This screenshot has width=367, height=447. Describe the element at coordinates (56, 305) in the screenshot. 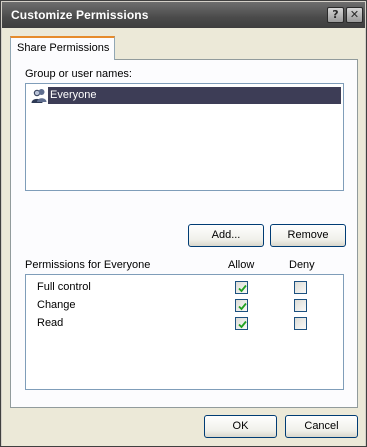

I see `permission-name: Change` at that location.